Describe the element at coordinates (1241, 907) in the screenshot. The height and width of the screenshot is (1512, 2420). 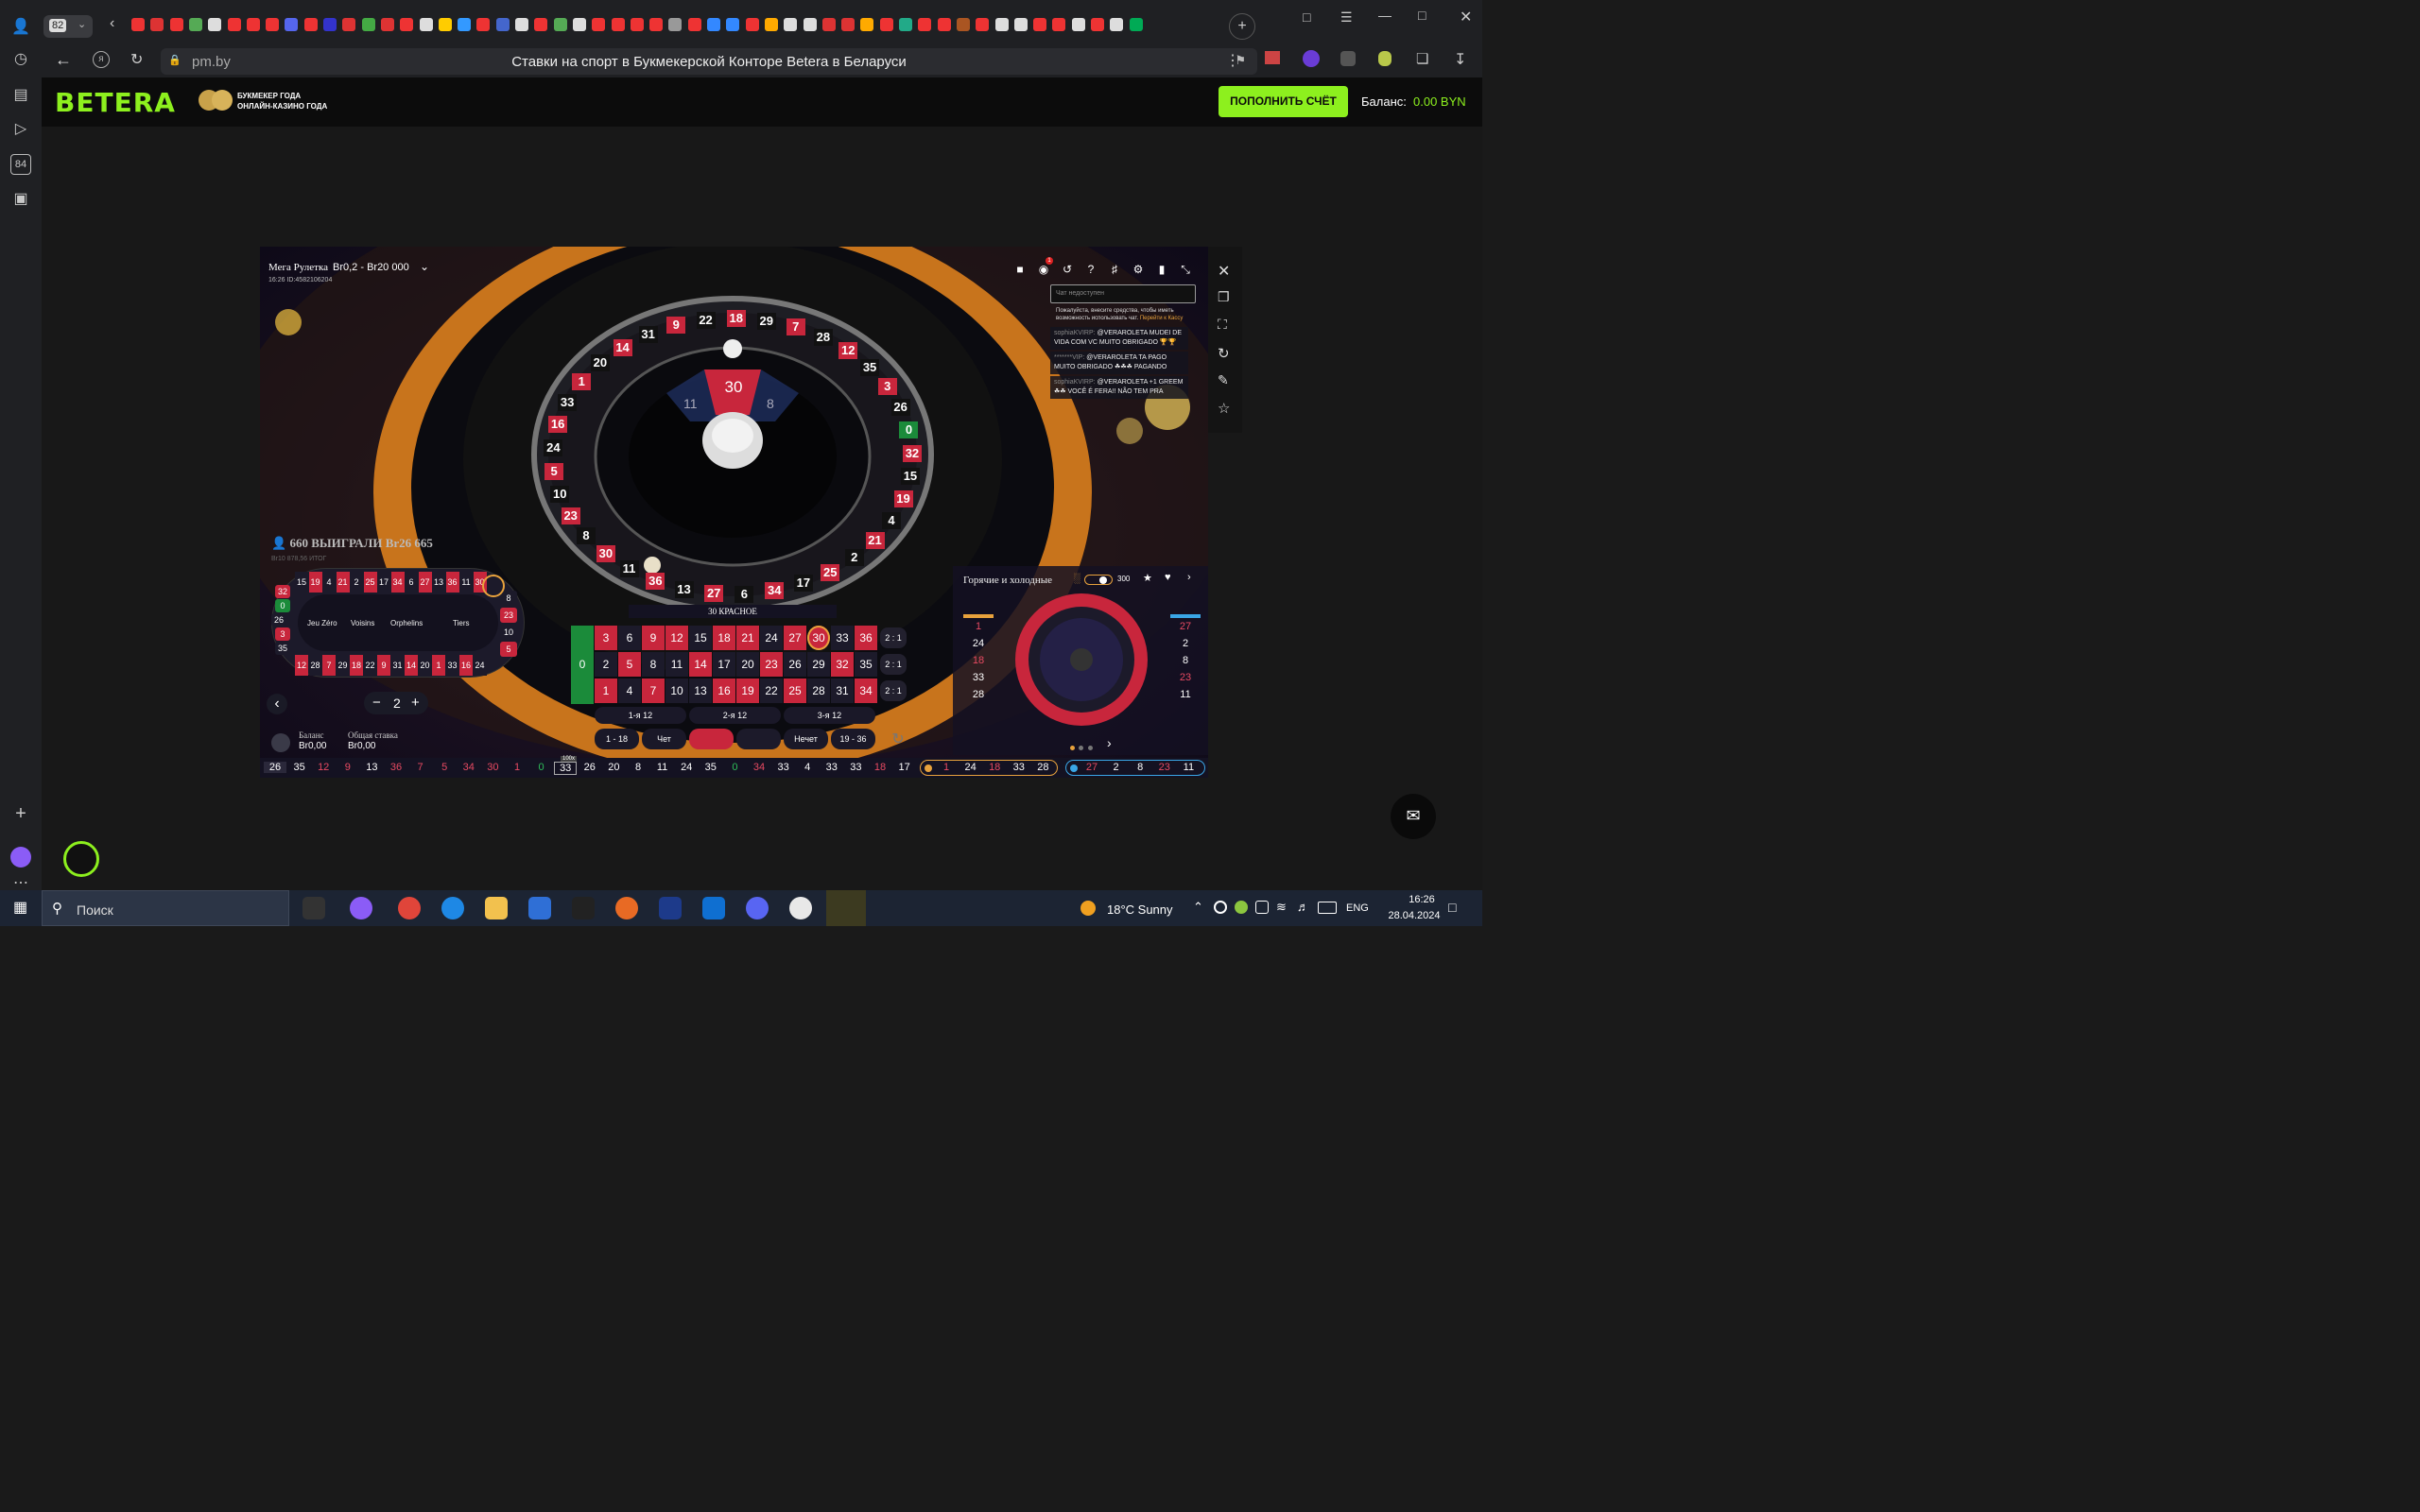
I see `tray-app-2-icon` at that location.